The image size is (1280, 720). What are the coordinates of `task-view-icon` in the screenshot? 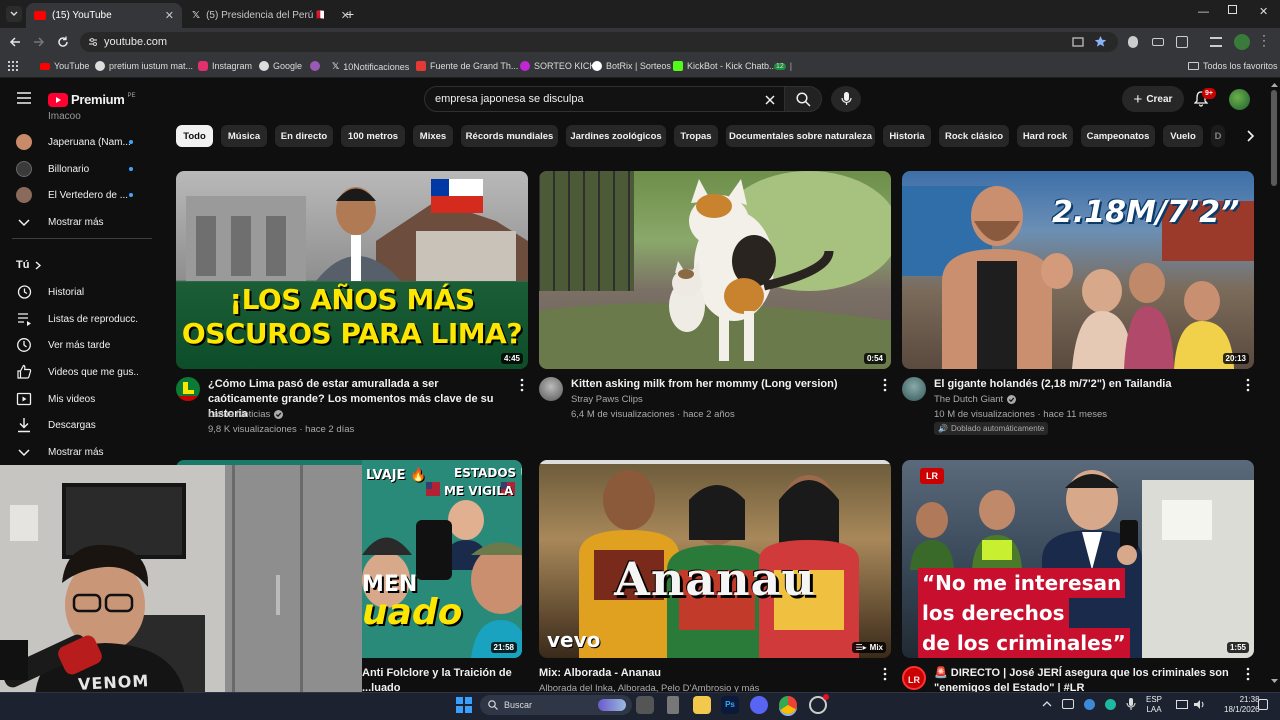 It's located at (645, 705).